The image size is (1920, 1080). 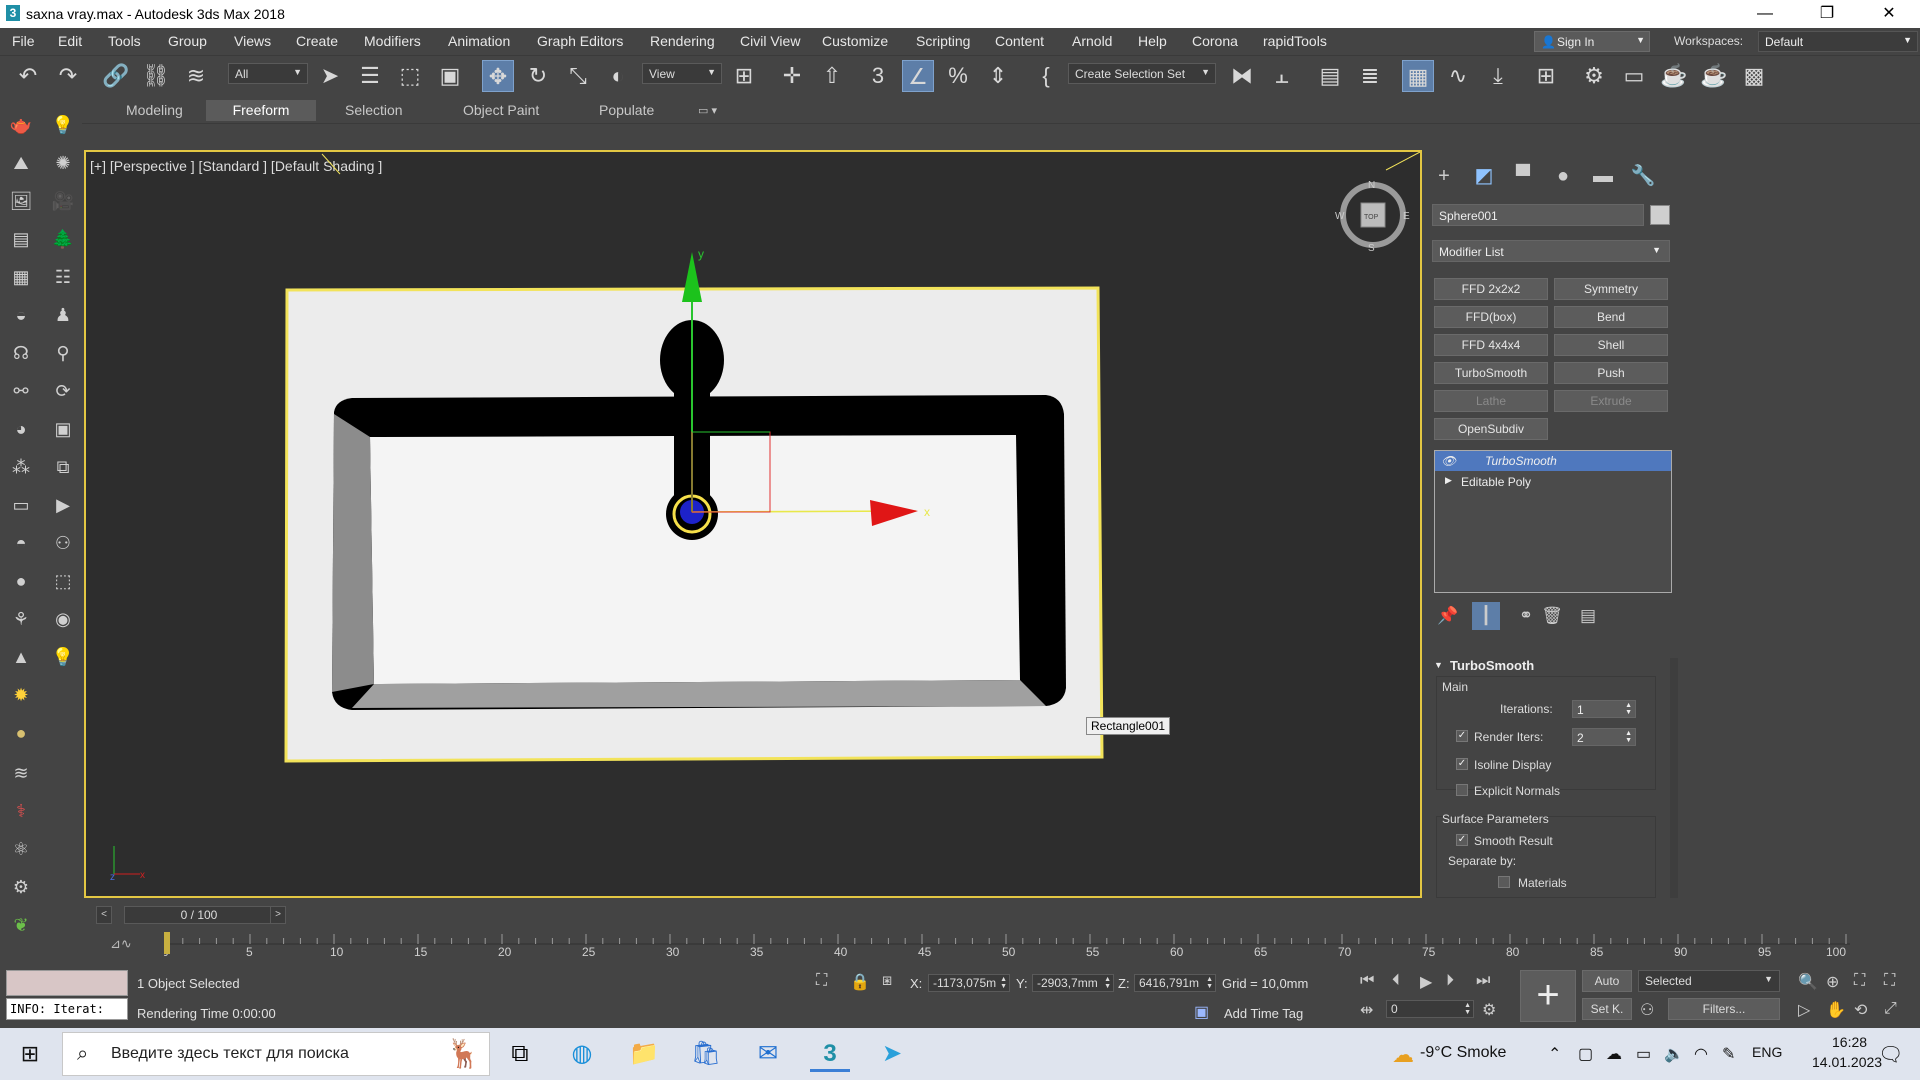 What do you see at coordinates (1674, 778) in the screenshot?
I see `command-panel-scrollbar` at bounding box center [1674, 778].